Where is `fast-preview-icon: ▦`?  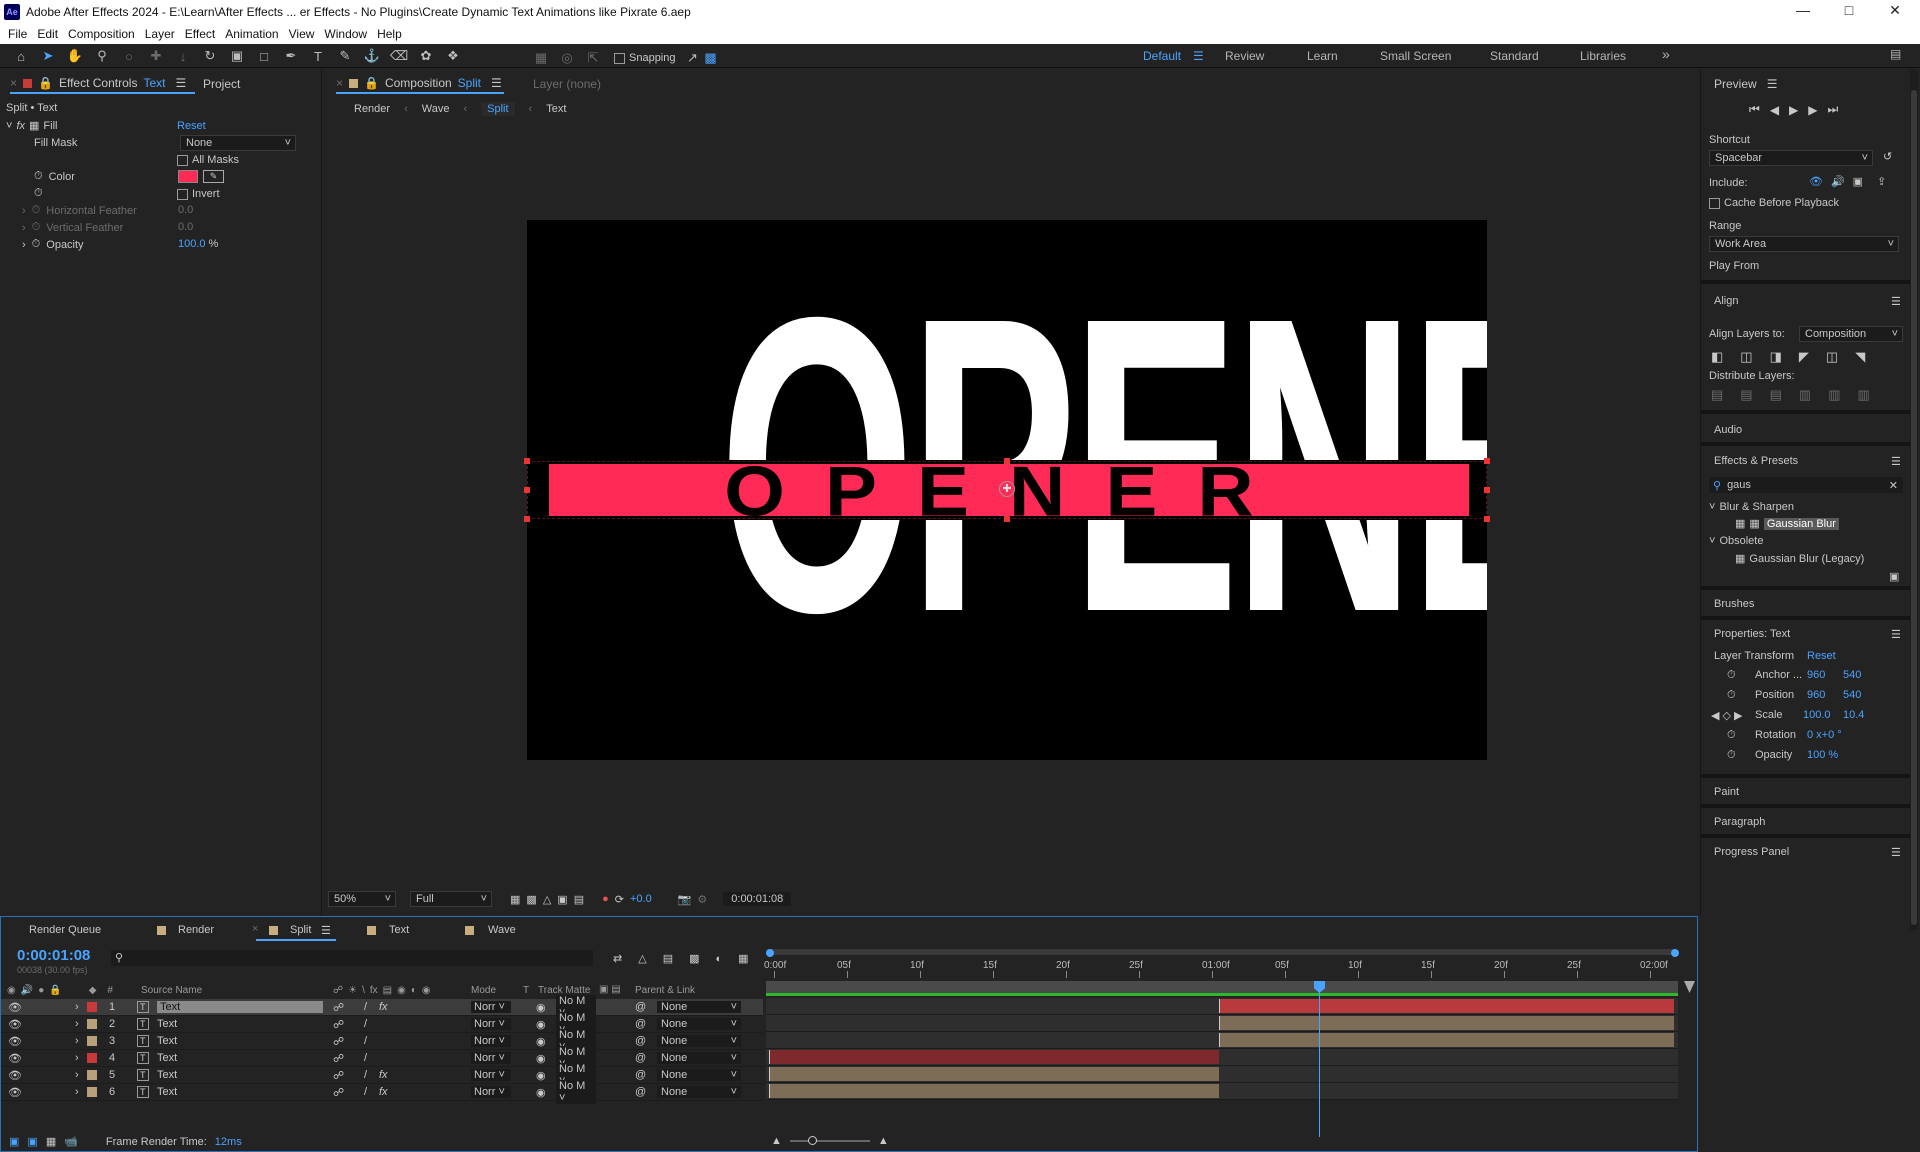 fast-preview-icon: ▦ is located at coordinates (515, 899).